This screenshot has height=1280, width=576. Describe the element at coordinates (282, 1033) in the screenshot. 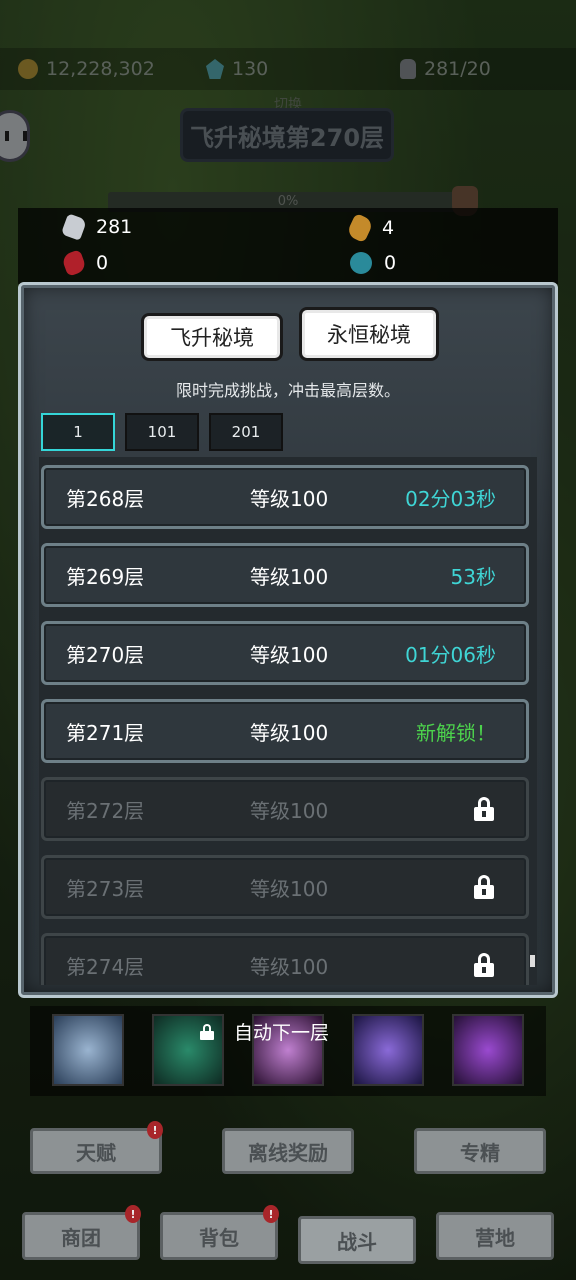

I see `auto-next-label: 自动下一层` at that location.